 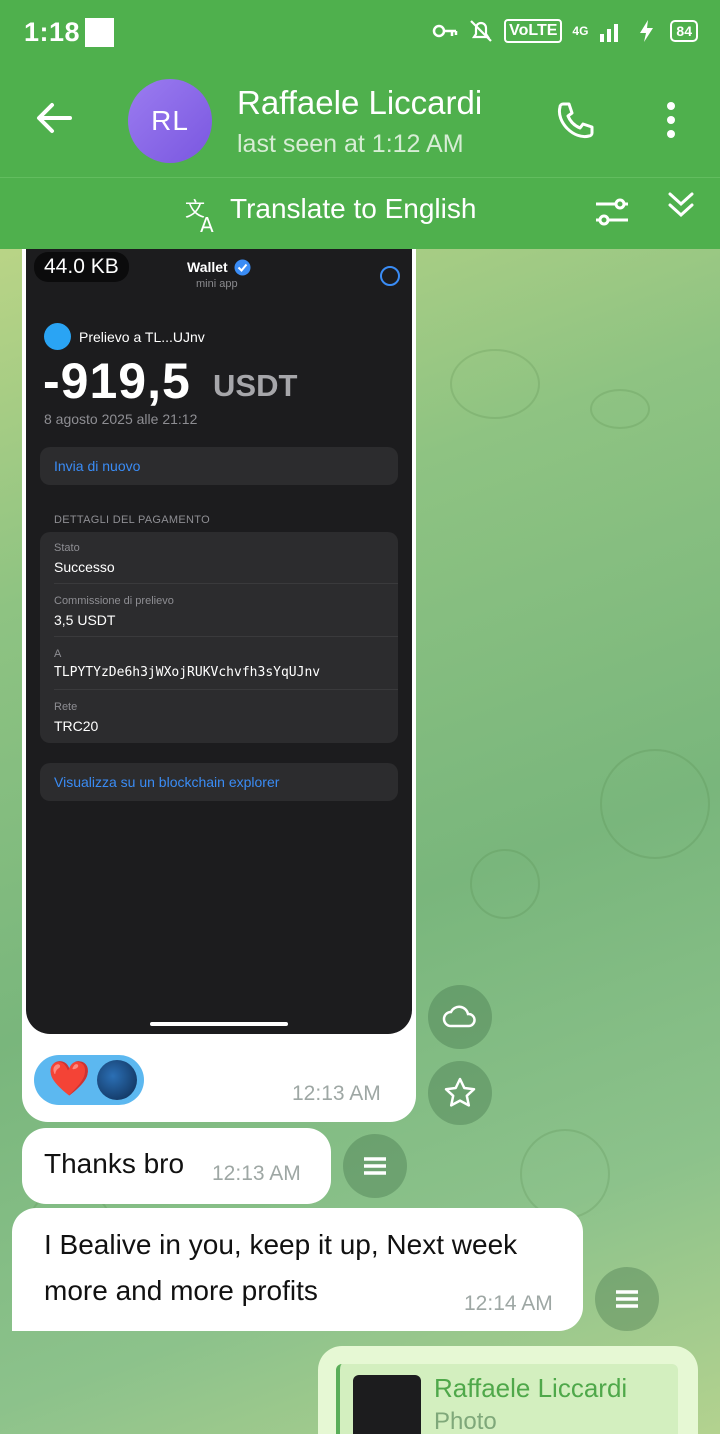 What do you see at coordinates (167, 782) in the screenshot?
I see `explorer-label: Visualizza su un blockchain explorer` at bounding box center [167, 782].